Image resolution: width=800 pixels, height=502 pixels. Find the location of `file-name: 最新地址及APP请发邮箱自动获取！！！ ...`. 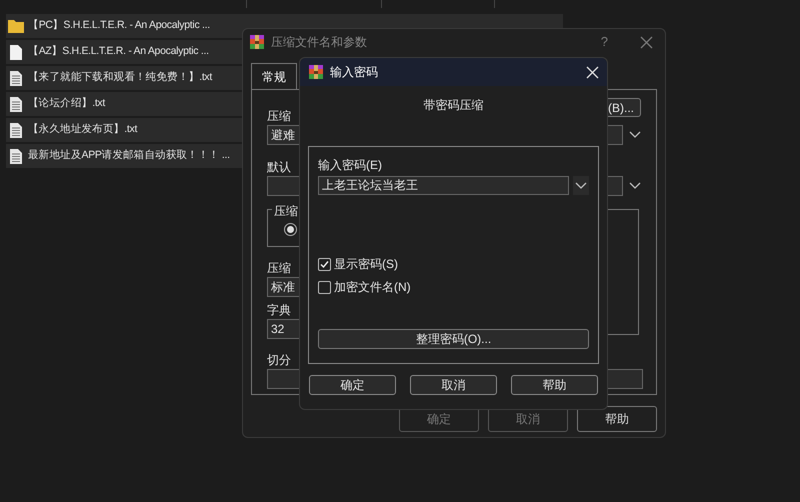

file-name: 最新地址及APP请发邮箱自动获取！！！ ... is located at coordinates (129, 156).